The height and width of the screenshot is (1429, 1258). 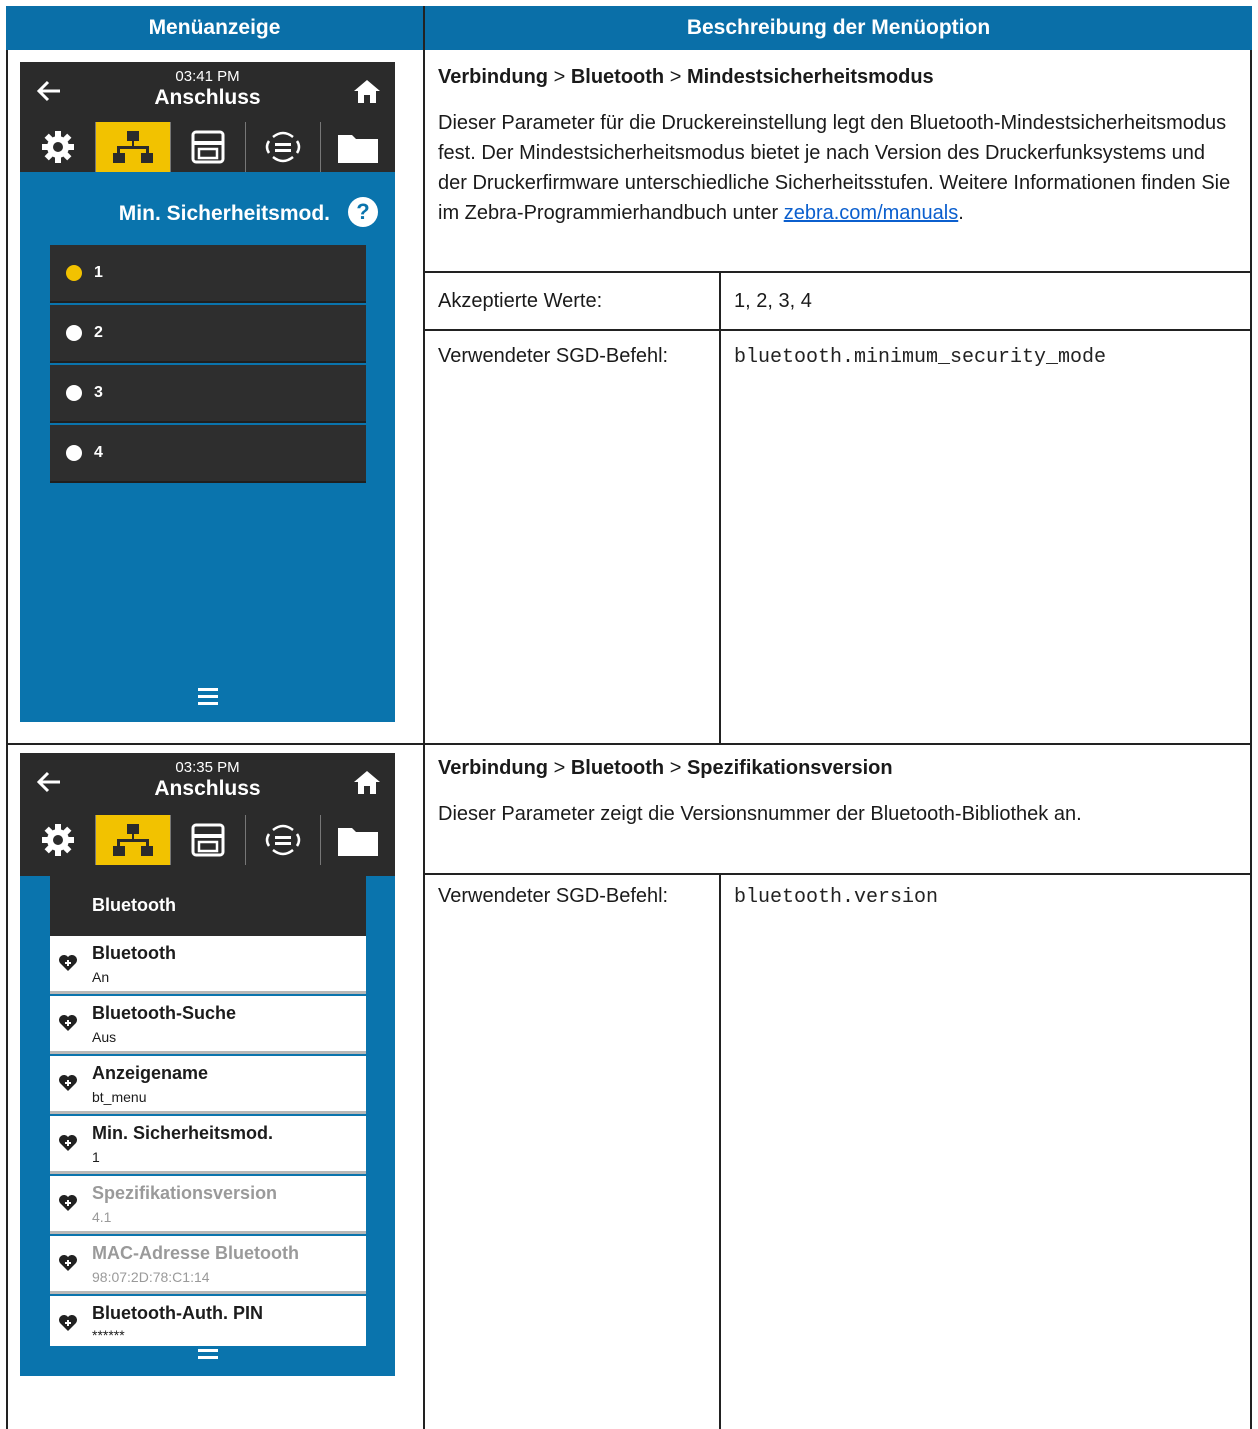 I want to click on item-name: Bluetooth-Auth. PIN, so click(x=177, y=1313).